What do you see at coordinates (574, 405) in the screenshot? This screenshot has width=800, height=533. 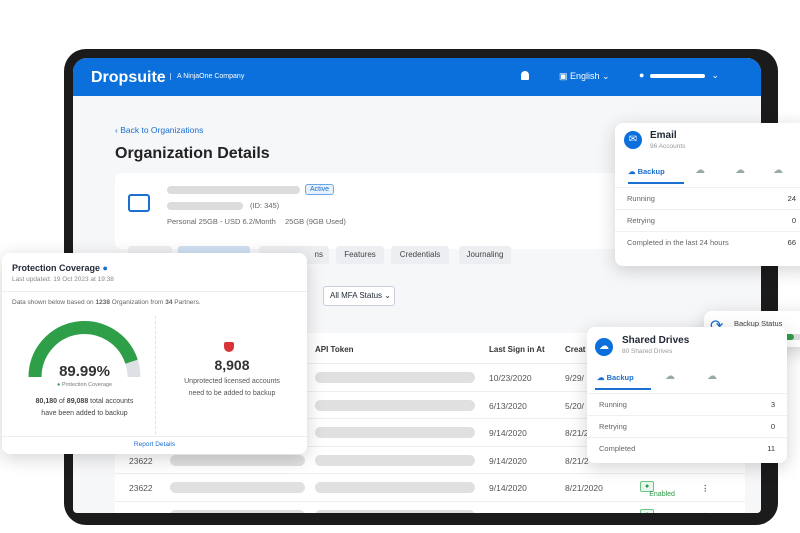 I see `created-date: 5/20/` at bounding box center [574, 405].